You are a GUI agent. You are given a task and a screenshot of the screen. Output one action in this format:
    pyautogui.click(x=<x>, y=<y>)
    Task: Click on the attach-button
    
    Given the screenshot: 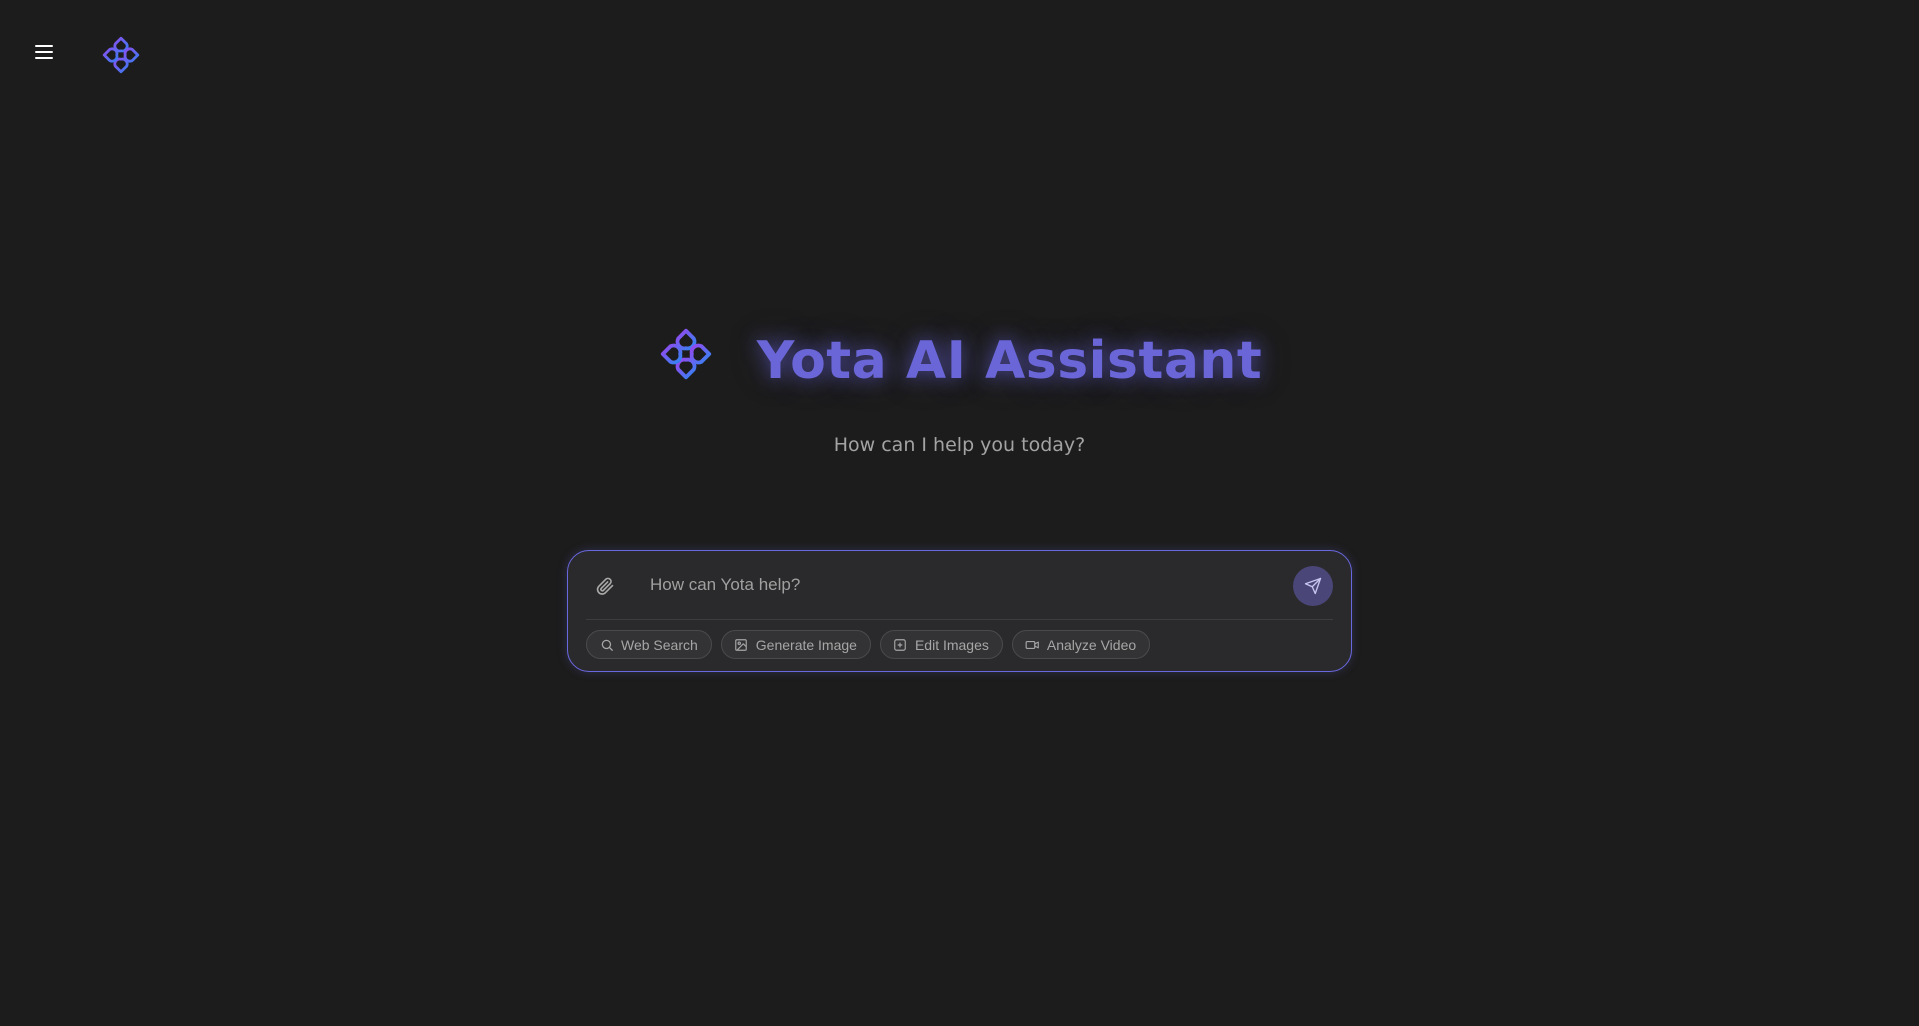 What is the action you would take?
    pyautogui.click(x=605, y=586)
    